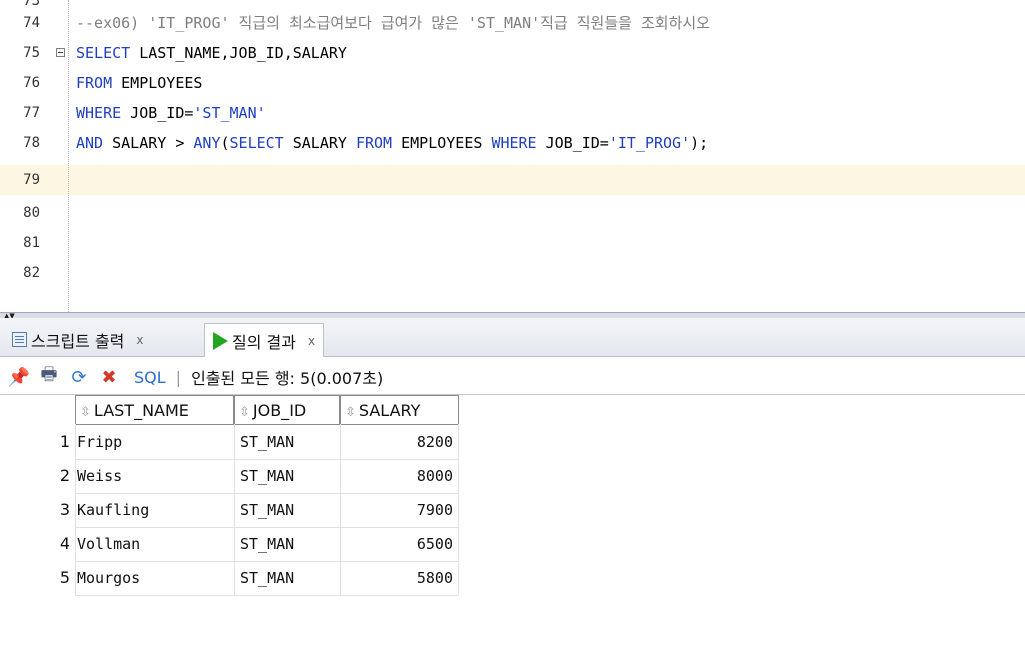 The height and width of the screenshot is (654, 1025). I want to click on code-line-79: 79, so click(512, 180).